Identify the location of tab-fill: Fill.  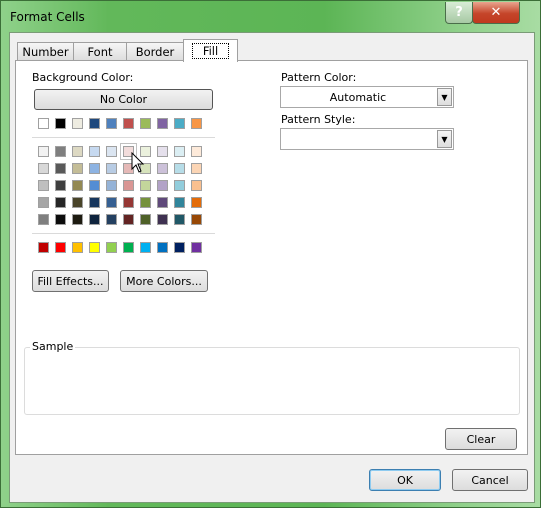
(210, 50).